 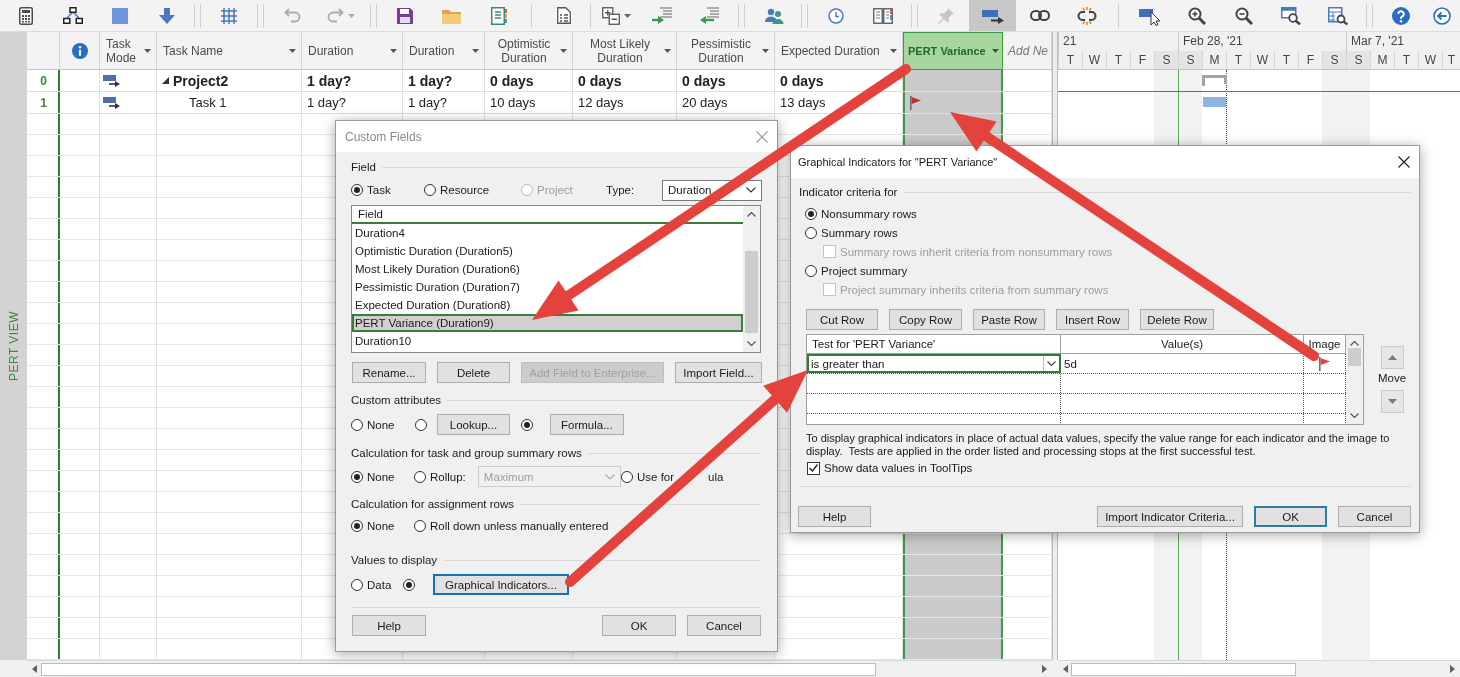 I want to click on collapse-triangle-icon, so click(x=165, y=80).